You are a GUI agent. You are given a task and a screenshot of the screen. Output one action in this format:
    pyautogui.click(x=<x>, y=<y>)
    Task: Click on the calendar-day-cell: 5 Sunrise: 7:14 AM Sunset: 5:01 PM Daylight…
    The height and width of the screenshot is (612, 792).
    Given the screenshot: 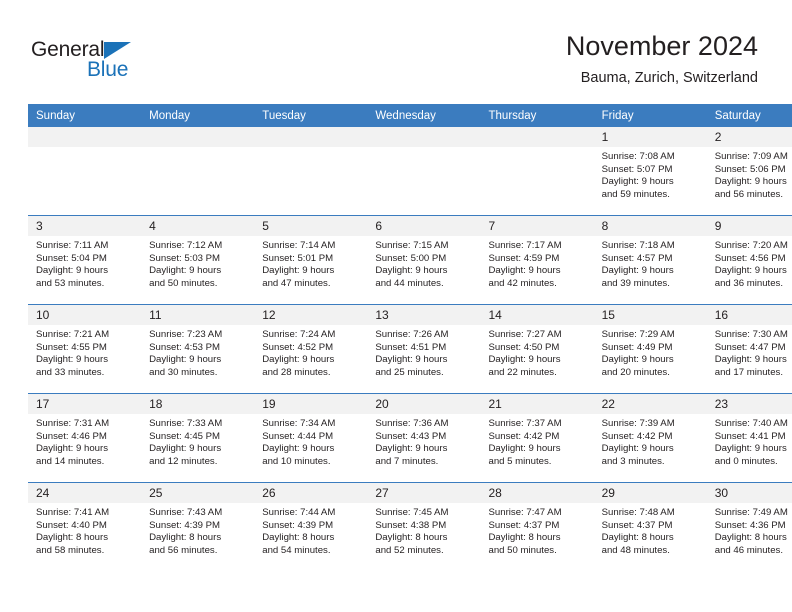 What is the action you would take?
    pyautogui.click(x=311, y=260)
    